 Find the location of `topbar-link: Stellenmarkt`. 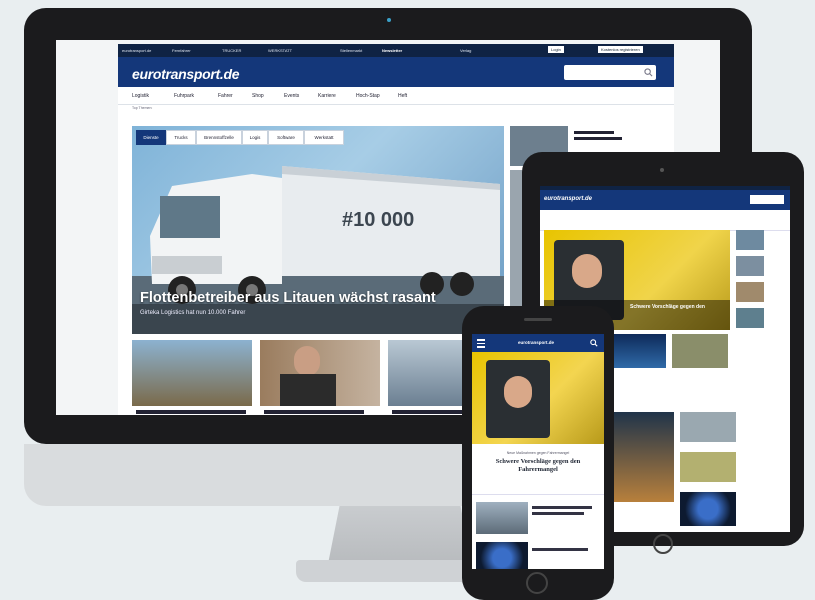

topbar-link: Stellenmarkt is located at coordinates (351, 50).